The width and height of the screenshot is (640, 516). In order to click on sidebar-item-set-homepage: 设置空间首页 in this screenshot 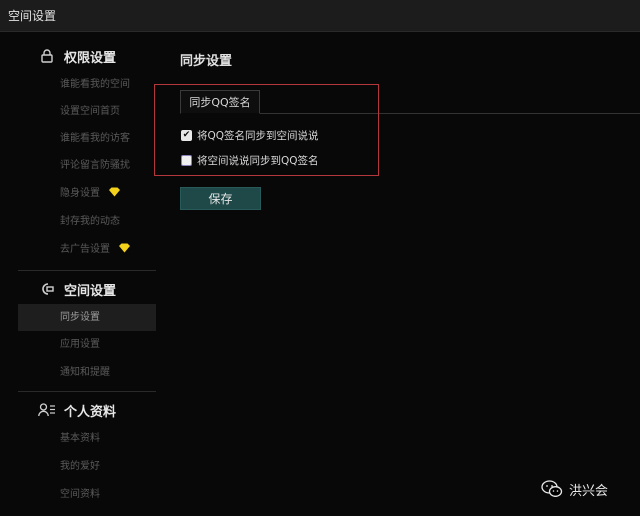, I will do `click(87, 112)`.